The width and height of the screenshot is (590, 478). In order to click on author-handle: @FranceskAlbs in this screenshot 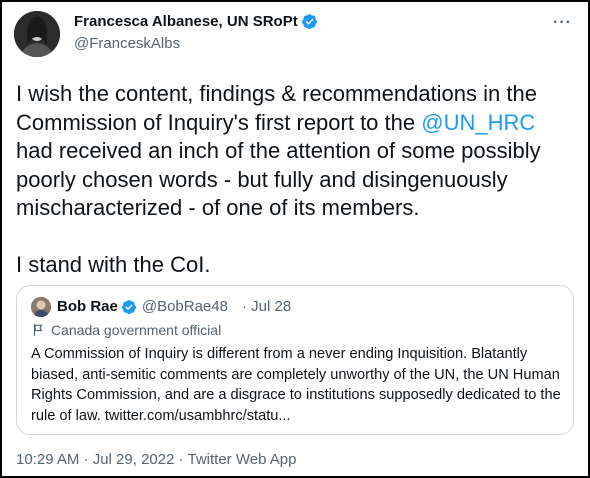, I will do `click(127, 43)`.